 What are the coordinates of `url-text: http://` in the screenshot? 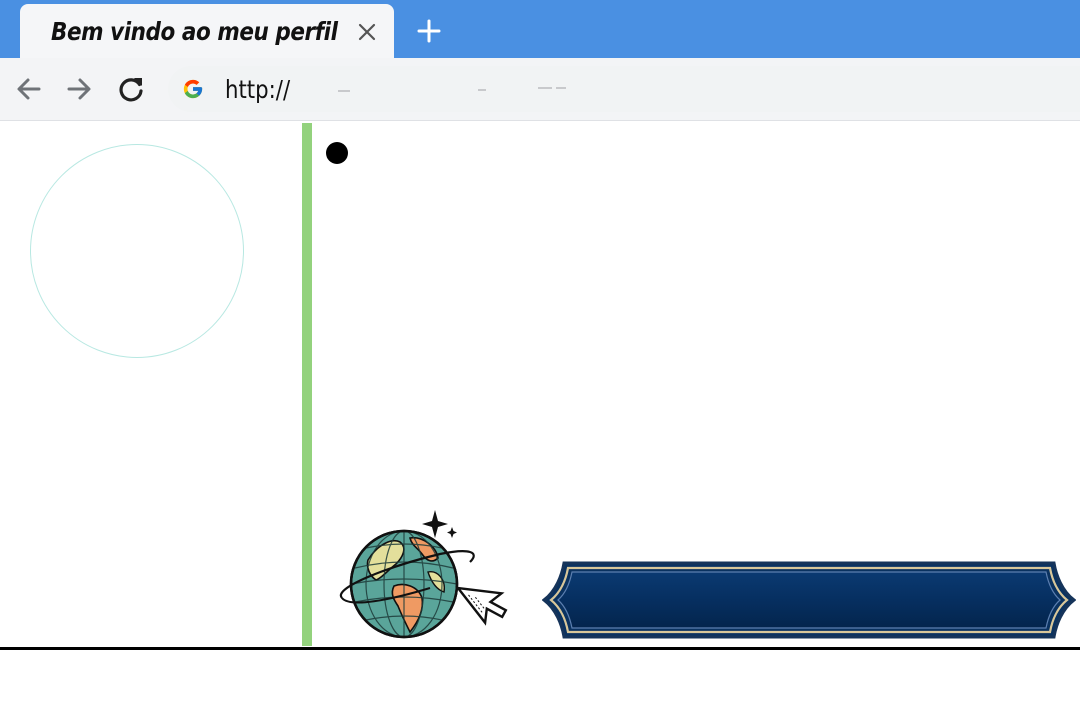 It's located at (258, 89).